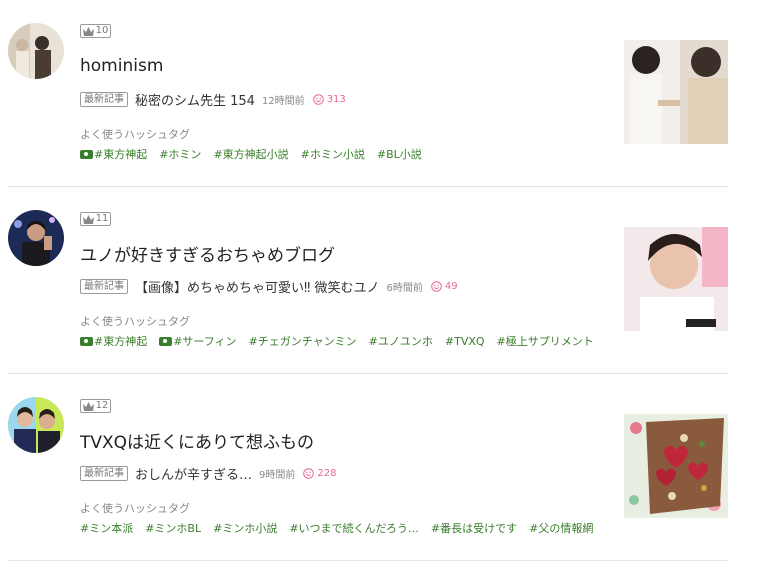 This screenshot has width=760, height=572. What do you see at coordinates (368, 560) in the screenshot?
I see `entry-divider` at bounding box center [368, 560].